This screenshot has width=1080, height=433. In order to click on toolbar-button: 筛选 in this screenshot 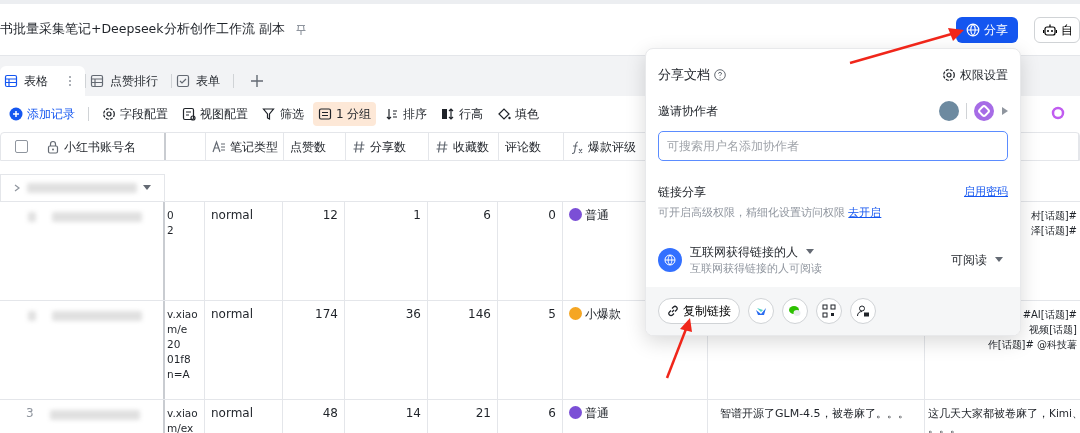, I will do `click(283, 114)`.